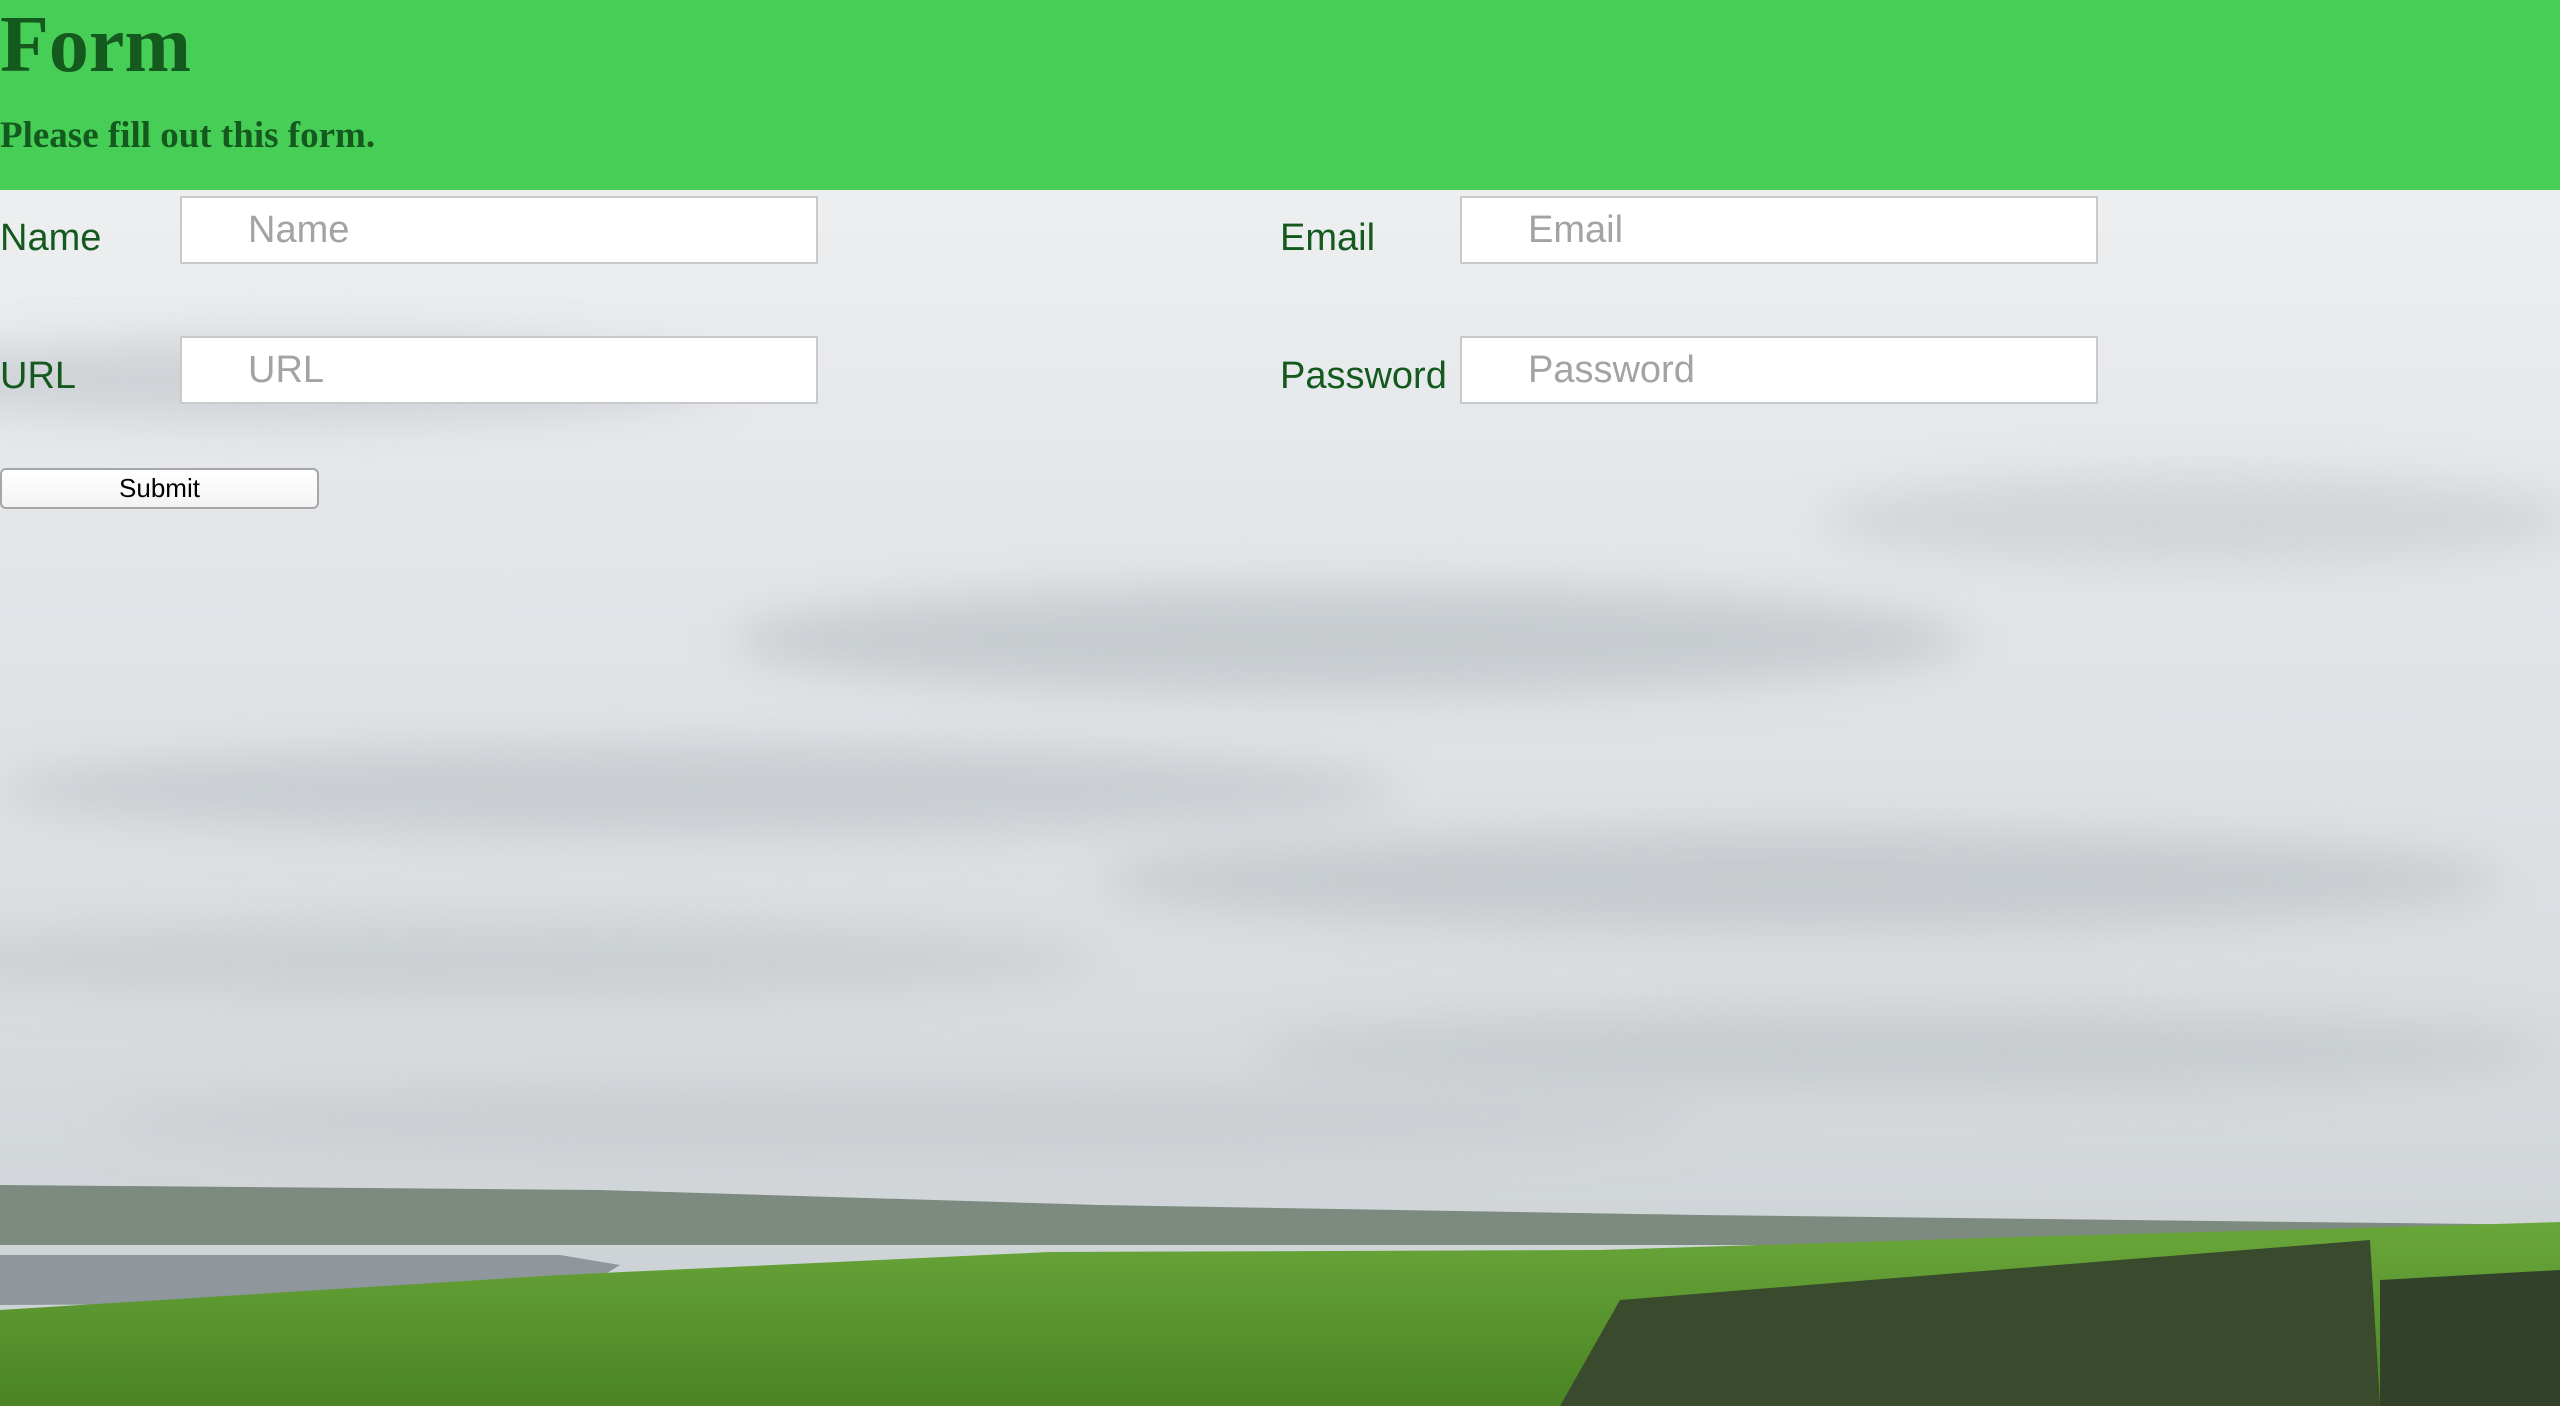 Image resolution: width=2560 pixels, height=1406 pixels. I want to click on name-label: Name, so click(51, 238).